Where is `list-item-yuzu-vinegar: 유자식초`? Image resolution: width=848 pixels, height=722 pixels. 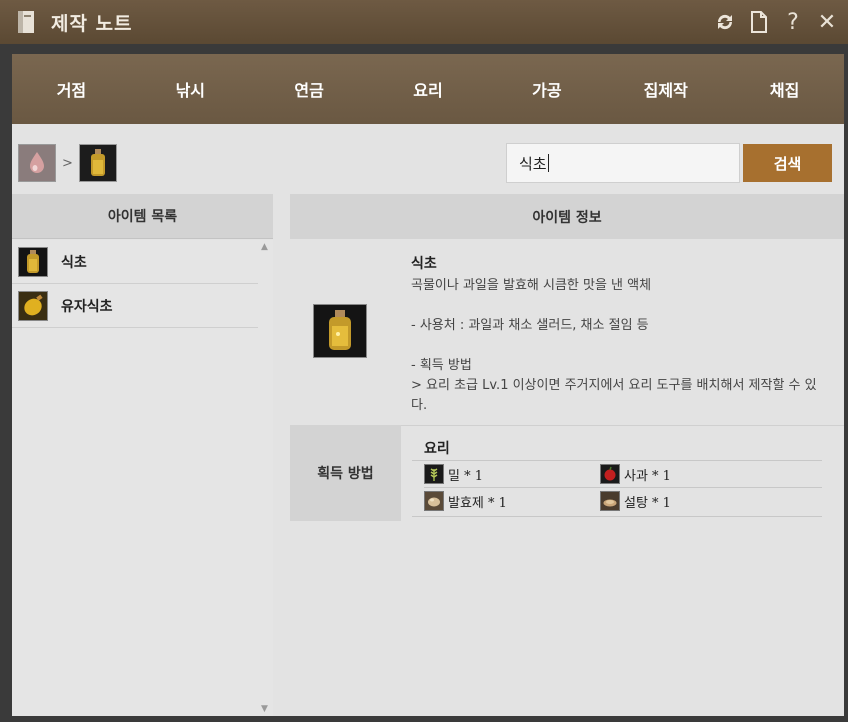
list-item-yuzu-vinegar: 유자식초 is located at coordinates (135, 306).